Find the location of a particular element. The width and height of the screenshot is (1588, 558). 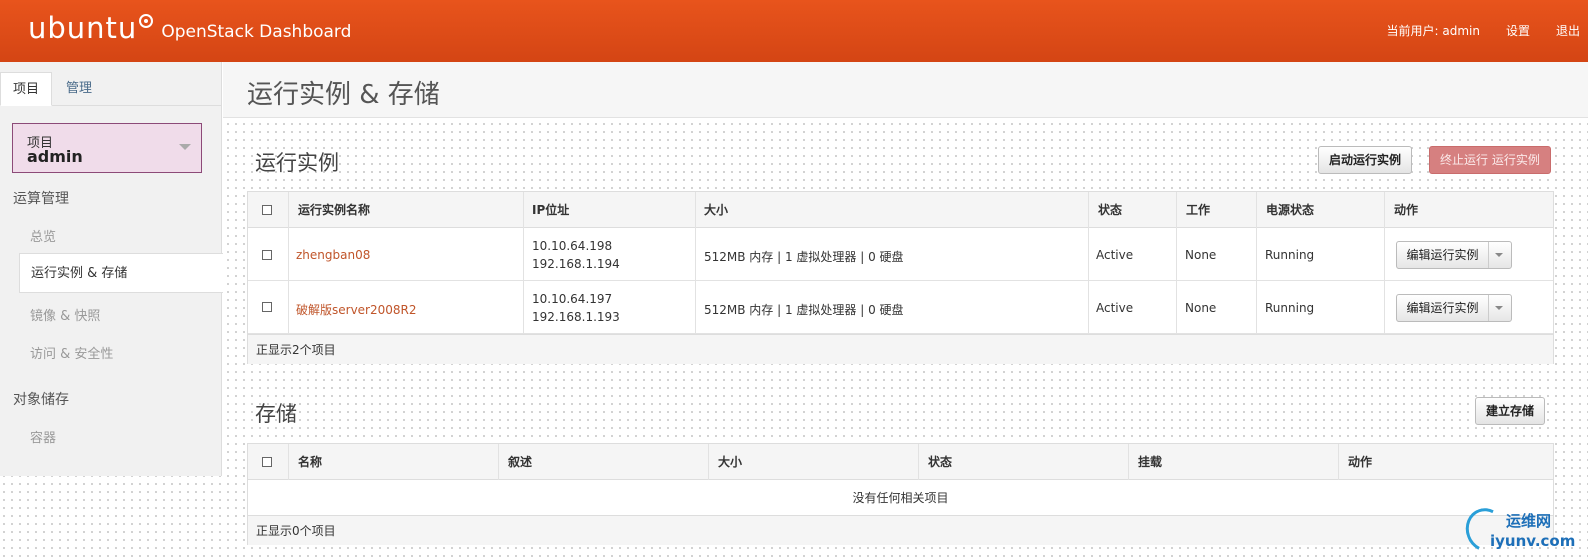

col-attachments: 挂载 is located at coordinates (1150, 462).